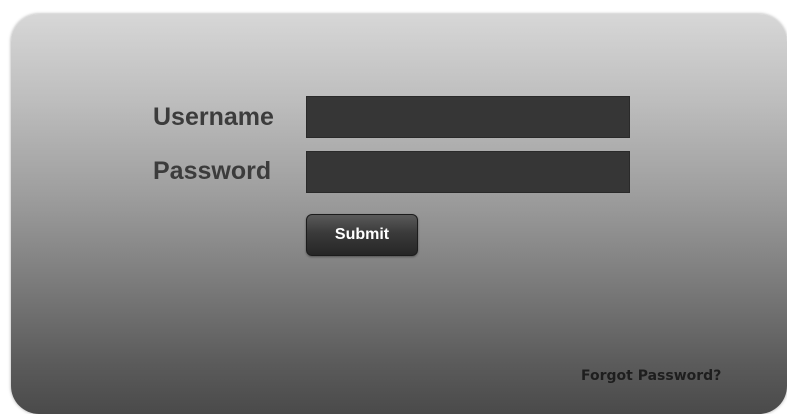 This screenshot has height=414, width=787. What do you see at coordinates (468, 172) in the screenshot?
I see `password-input` at bounding box center [468, 172].